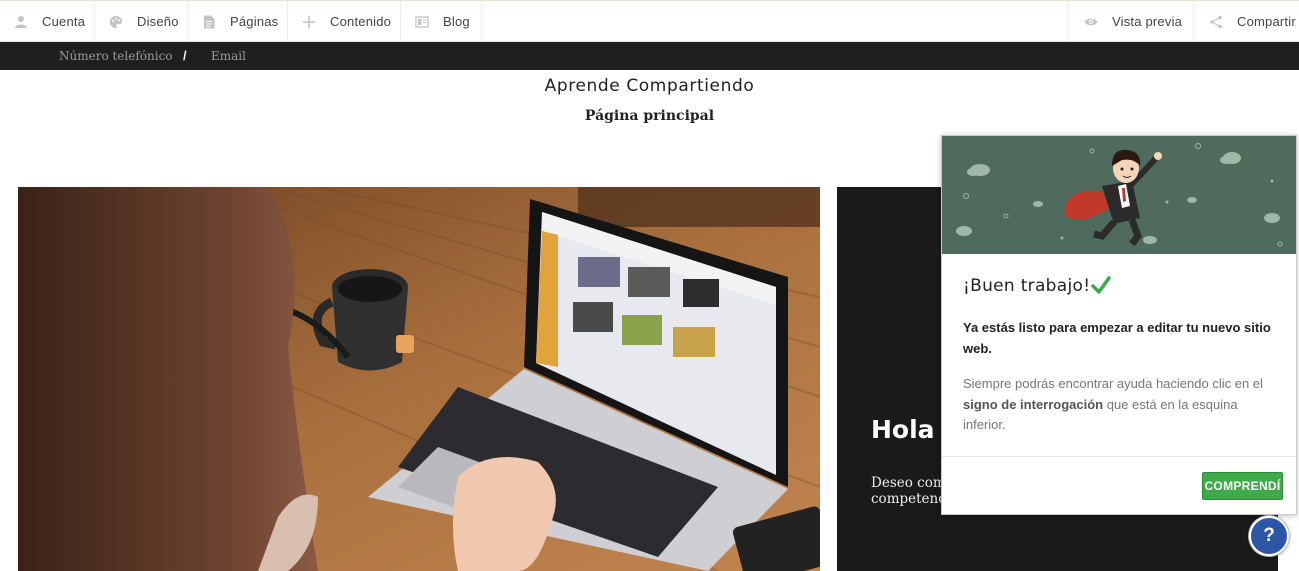  Describe the element at coordinates (1033, 404) in the screenshot. I see `popup-body-bold: signo de interrogación` at that location.